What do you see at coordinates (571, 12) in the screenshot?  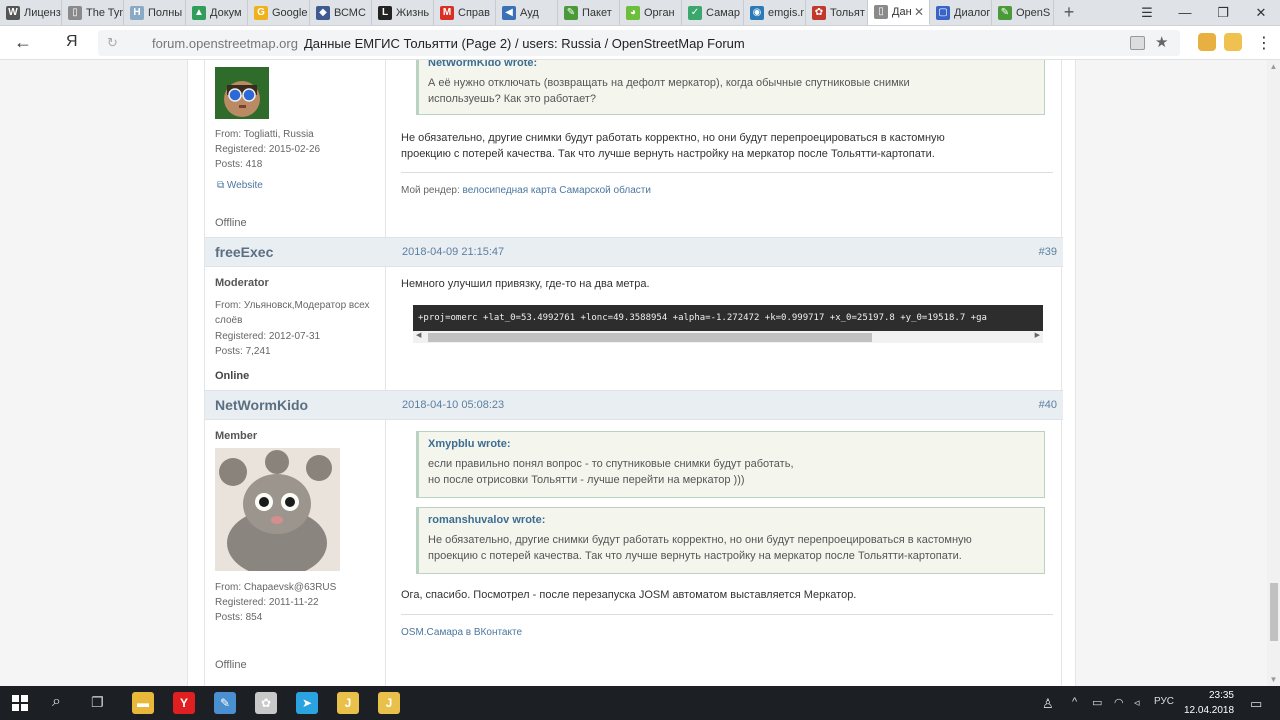 I see `tab-favicon-icon: ✎` at bounding box center [571, 12].